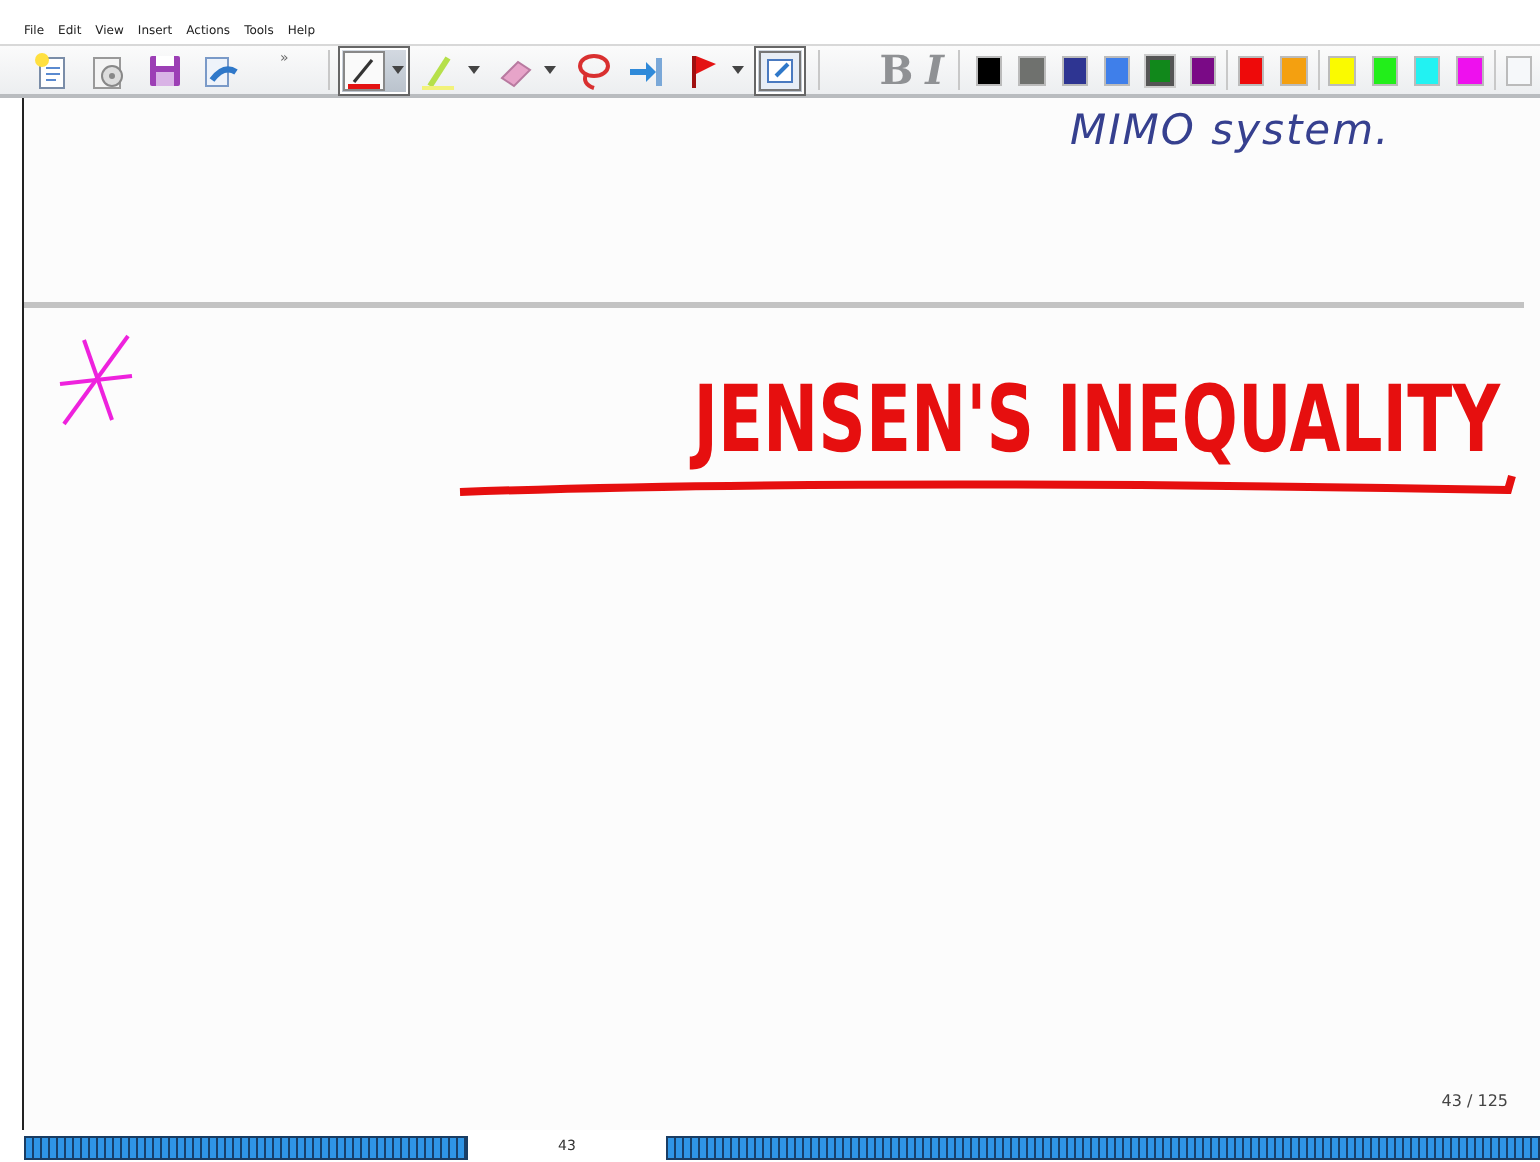 The image size is (1540, 1162). I want to click on selection-icon, so click(780, 70).